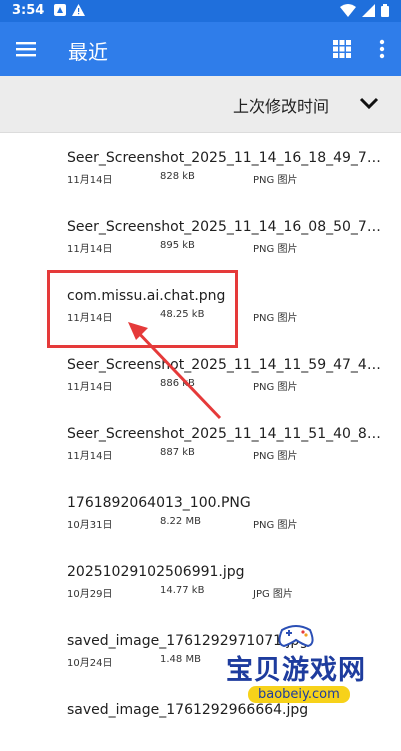  What do you see at coordinates (28, 10) in the screenshot?
I see `status-time: 3:54` at bounding box center [28, 10].